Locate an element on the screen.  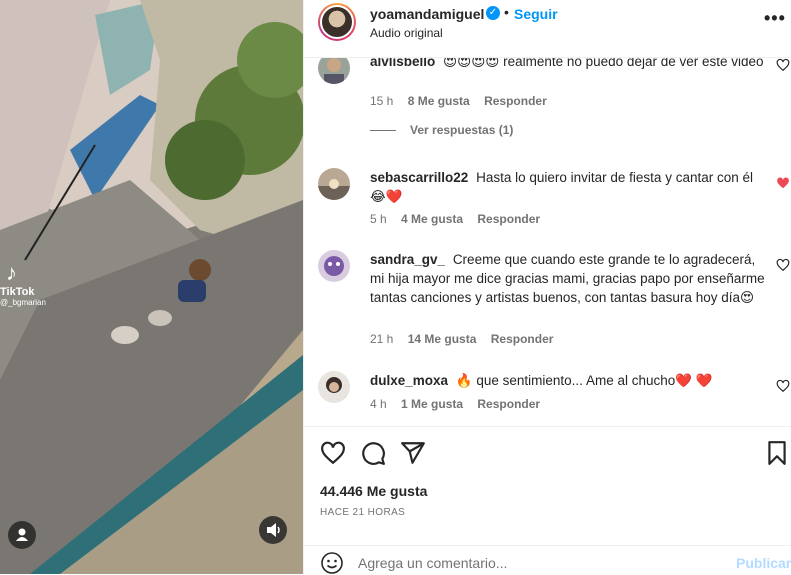
follow-button: Seguir is located at coordinates (536, 14).